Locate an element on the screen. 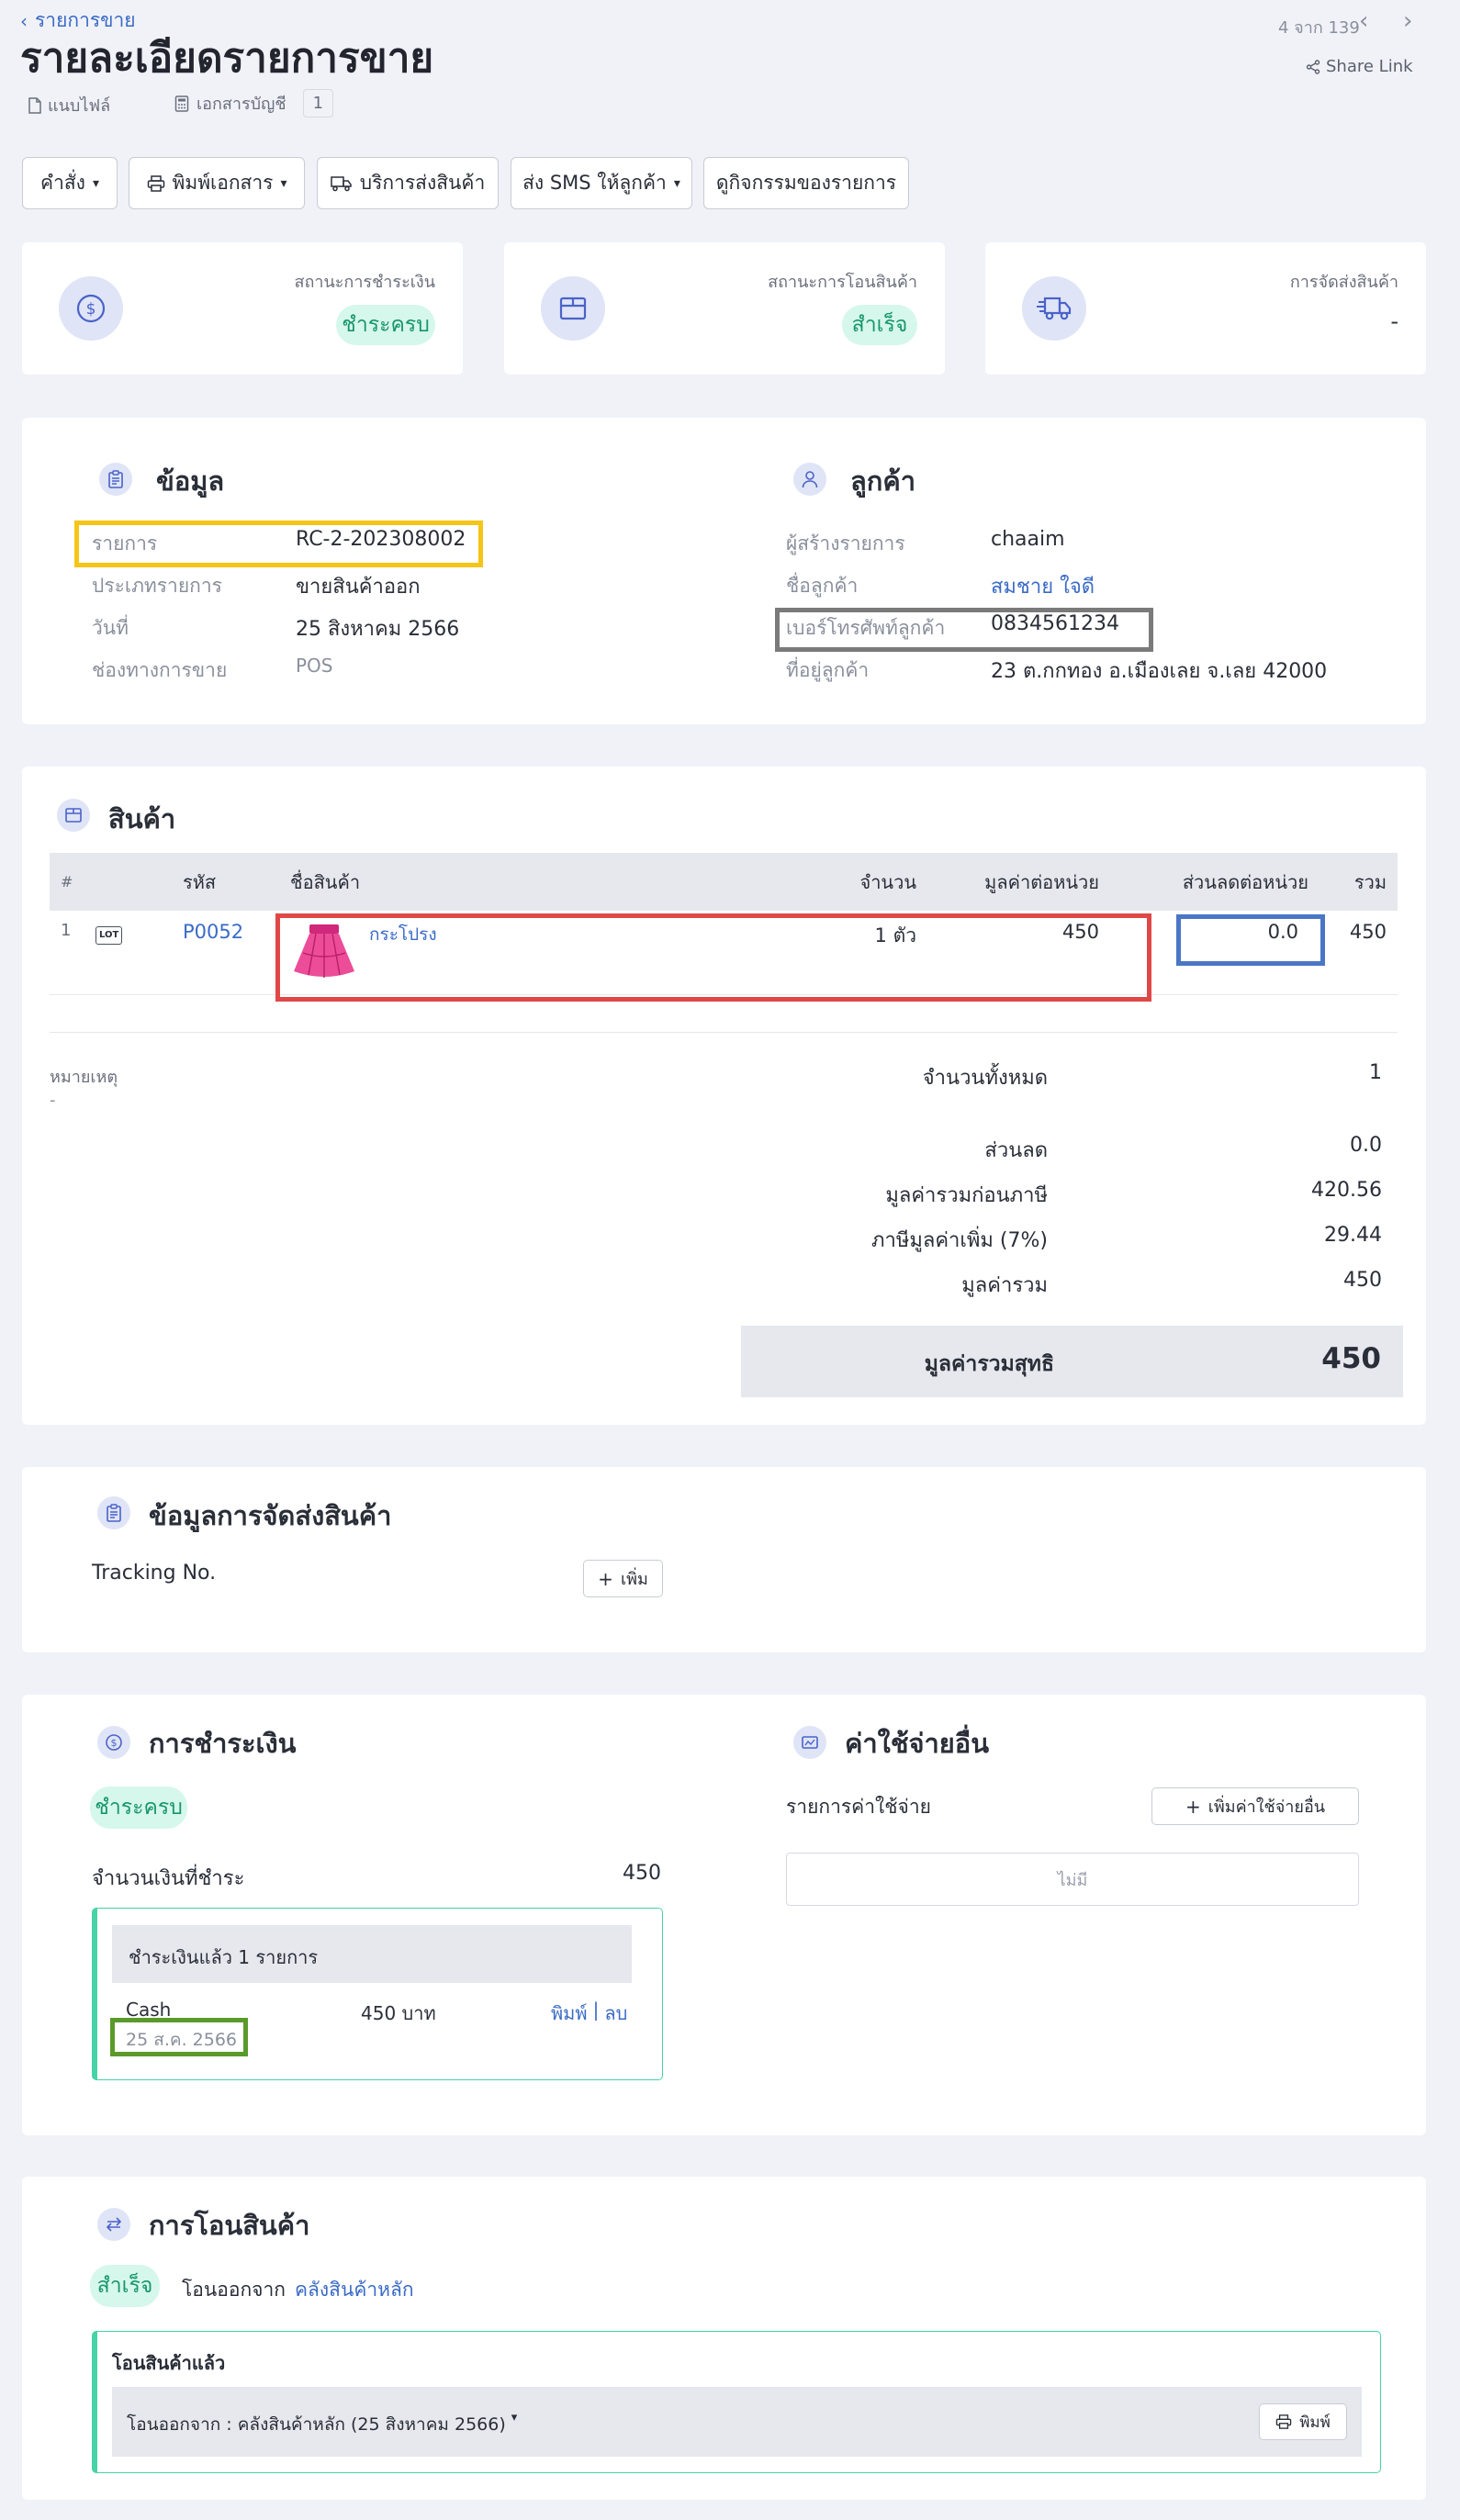 This screenshot has width=1460, height=2520. activity-button: ดูกิจกรรมของรายการ is located at coordinates (806, 183).